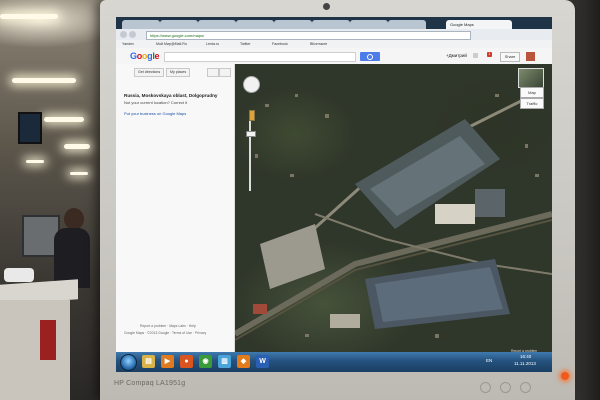 The width and height of the screenshot is (600, 400). I want to click on share-button: Share, so click(510, 57).